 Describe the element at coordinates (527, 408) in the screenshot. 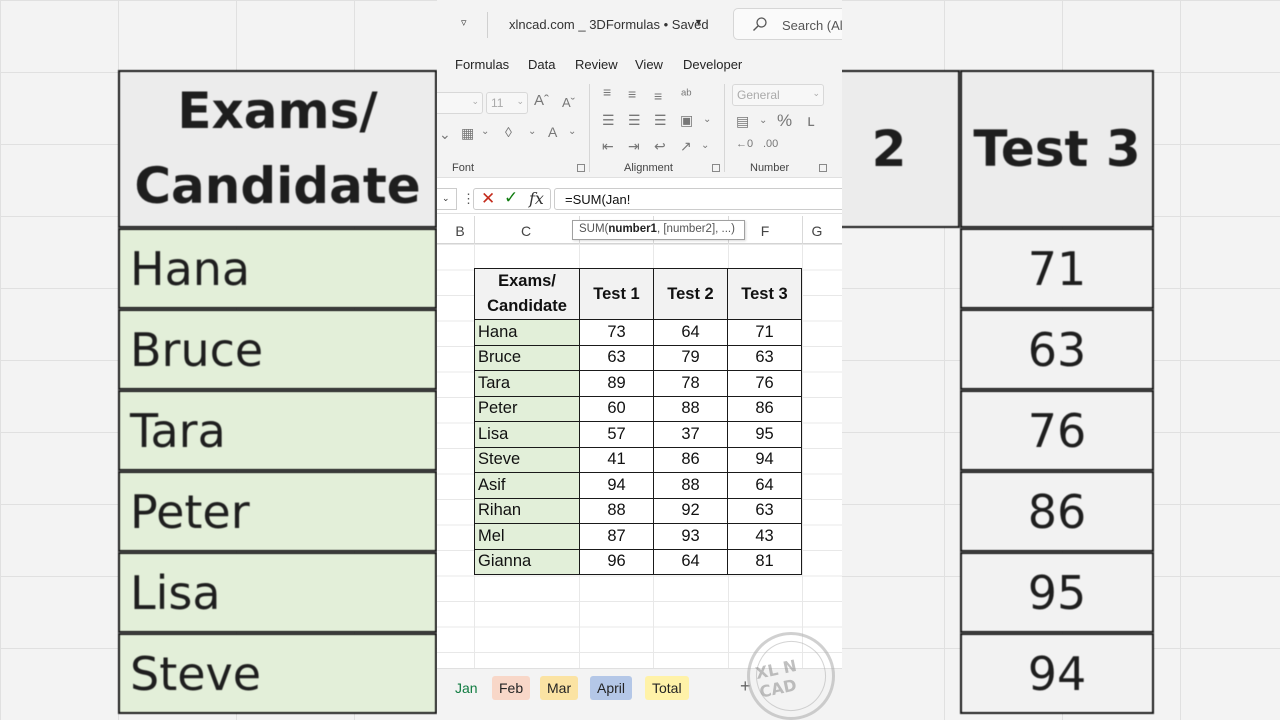

I see `name-cell: Peter` at that location.